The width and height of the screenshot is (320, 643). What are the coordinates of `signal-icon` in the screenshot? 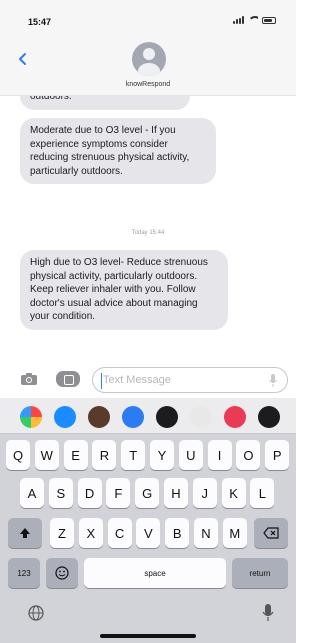 It's located at (238, 20).